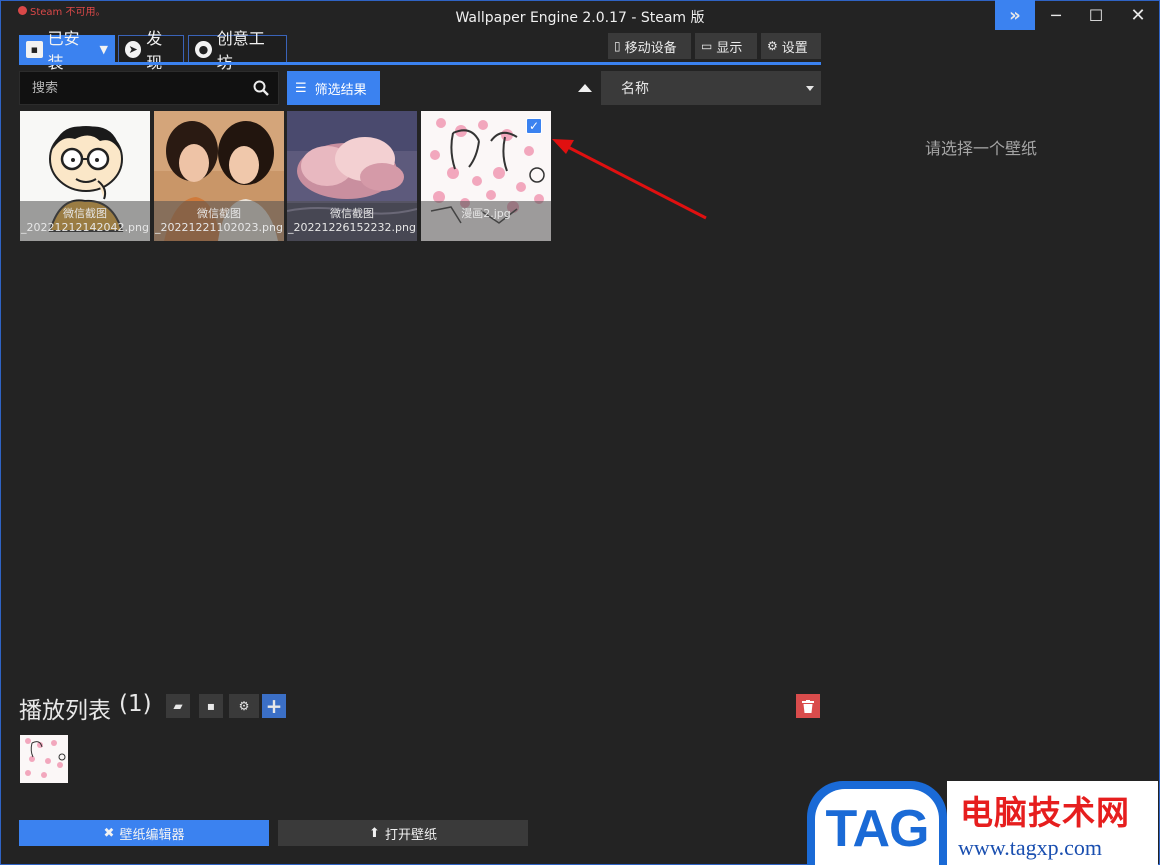  What do you see at coordinates (772, 46) in the screenshot?
I see `gear-icon: ⚙` at bounding box center [772, 46].